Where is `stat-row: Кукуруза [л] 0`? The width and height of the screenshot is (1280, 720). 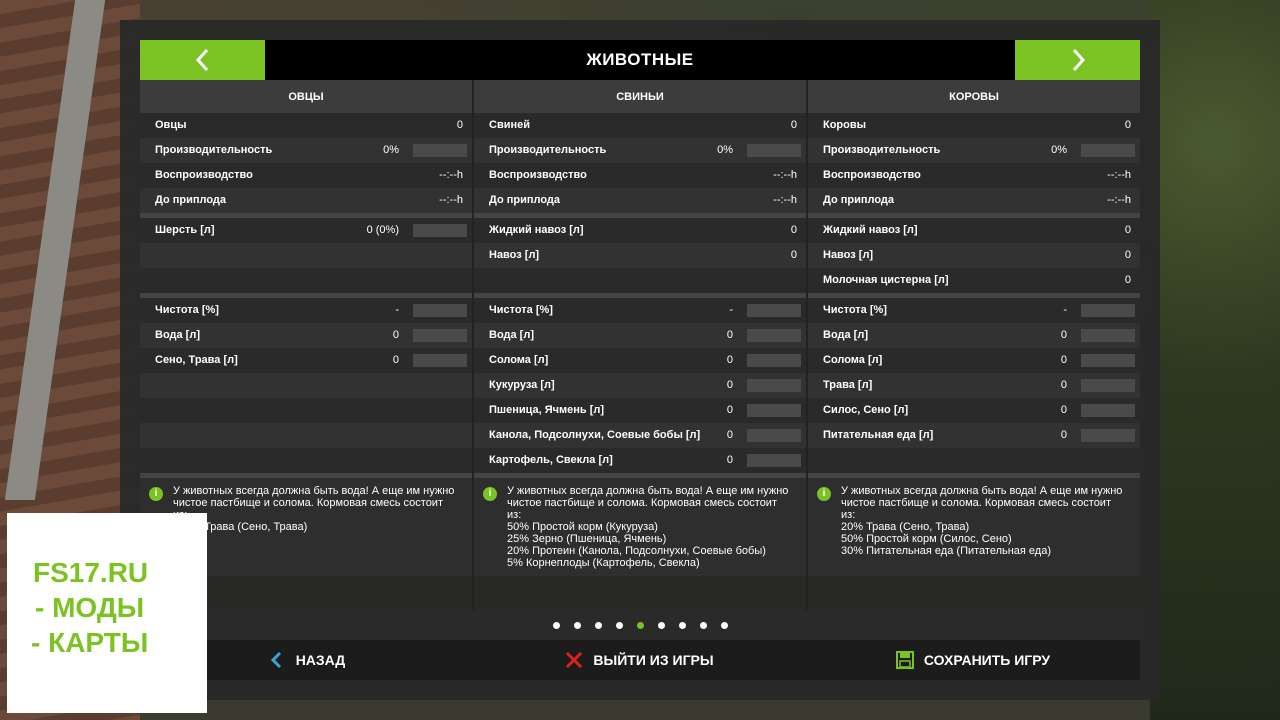 stat-row: Кукуруза [л] 0 is located at coordinates (640, 385).